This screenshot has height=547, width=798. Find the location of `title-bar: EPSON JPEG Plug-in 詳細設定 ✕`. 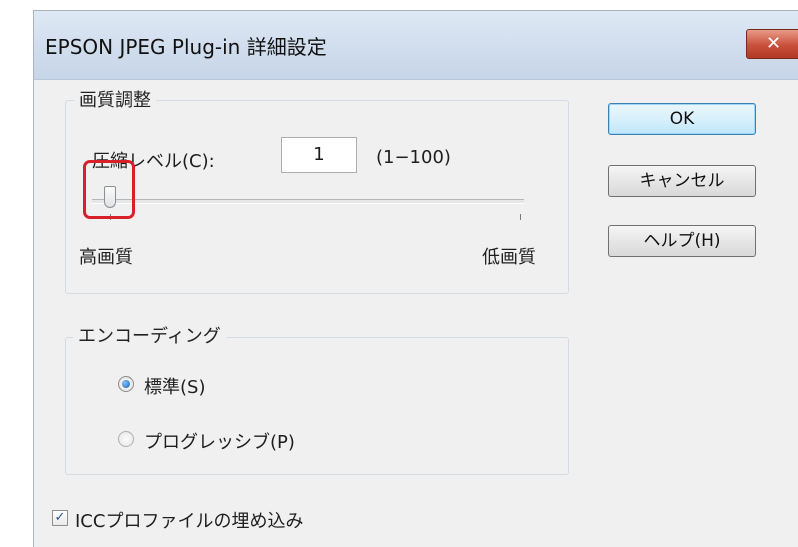

title-bar: EPSON JPEG Plug-in 詳細設定 ✕ is located at coordinates (416, 45).